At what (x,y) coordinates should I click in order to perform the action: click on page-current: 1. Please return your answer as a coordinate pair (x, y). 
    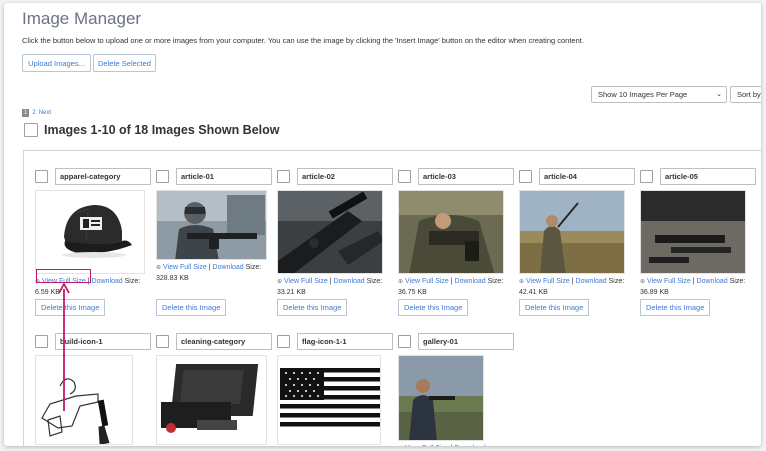
    Looking at the image, I should click on (26, 113).